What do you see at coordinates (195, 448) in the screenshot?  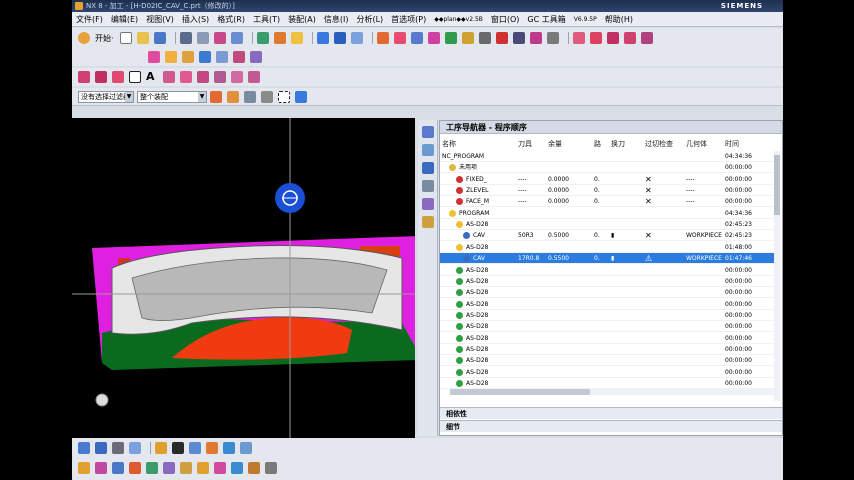 I see `transform-icon` at bounding box center [195, 448].